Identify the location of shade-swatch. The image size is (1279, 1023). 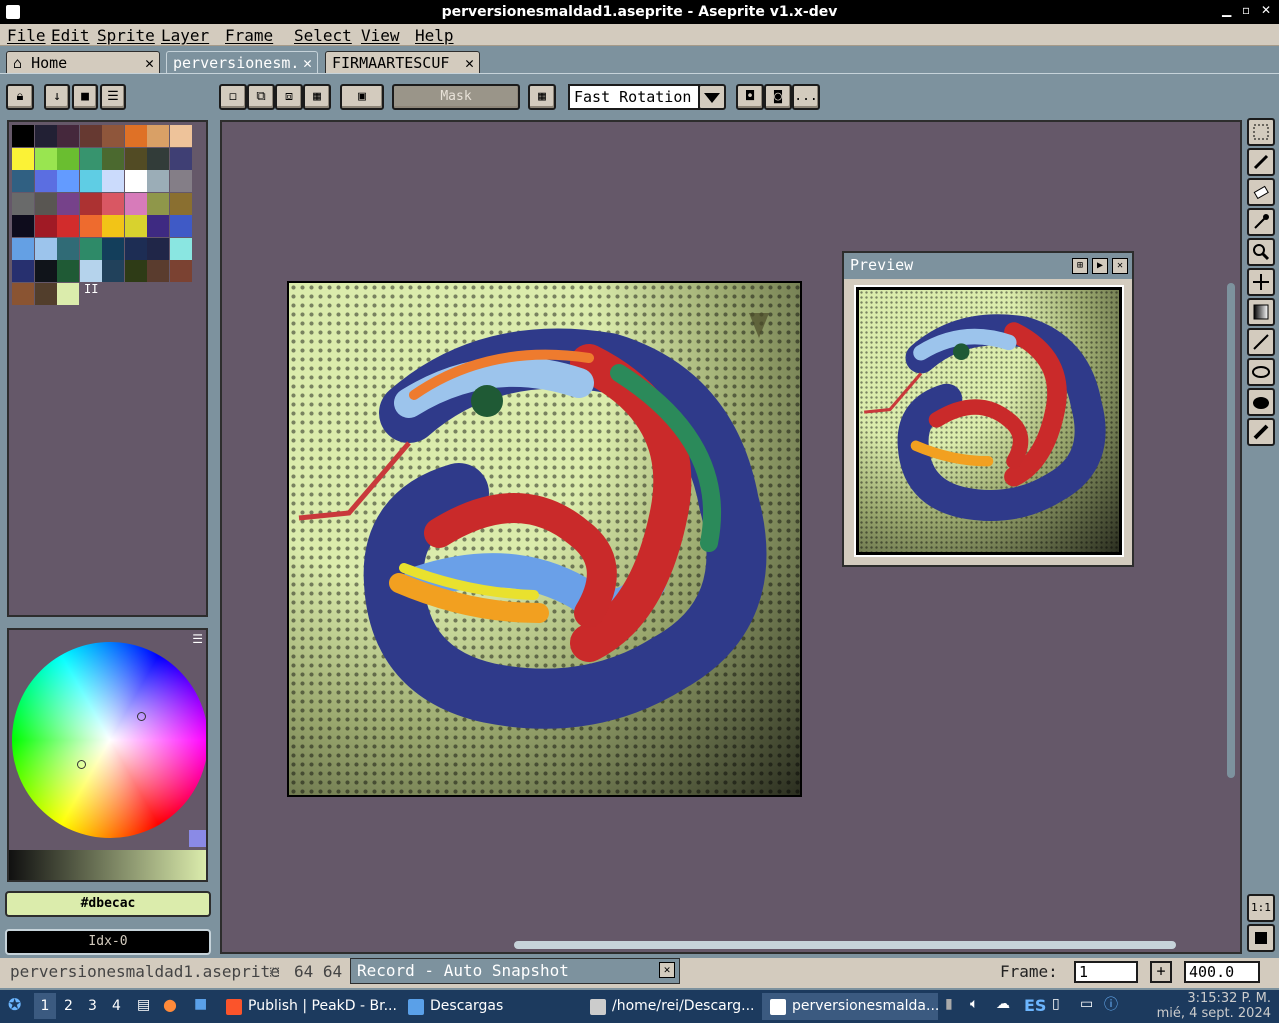
(197, 838).